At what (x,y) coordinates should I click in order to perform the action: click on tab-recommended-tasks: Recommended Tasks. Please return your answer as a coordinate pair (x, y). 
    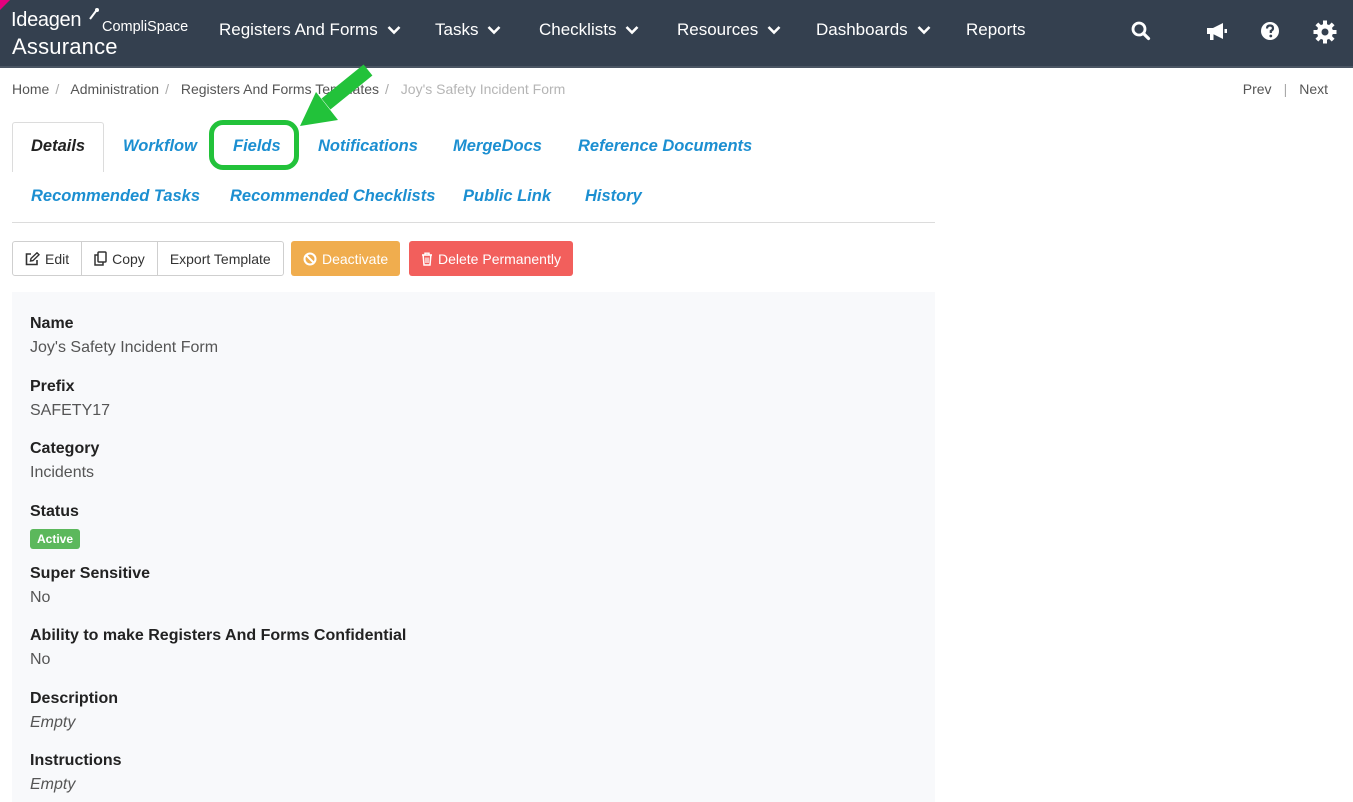
    Looking at the image, I should click on (115, 196).